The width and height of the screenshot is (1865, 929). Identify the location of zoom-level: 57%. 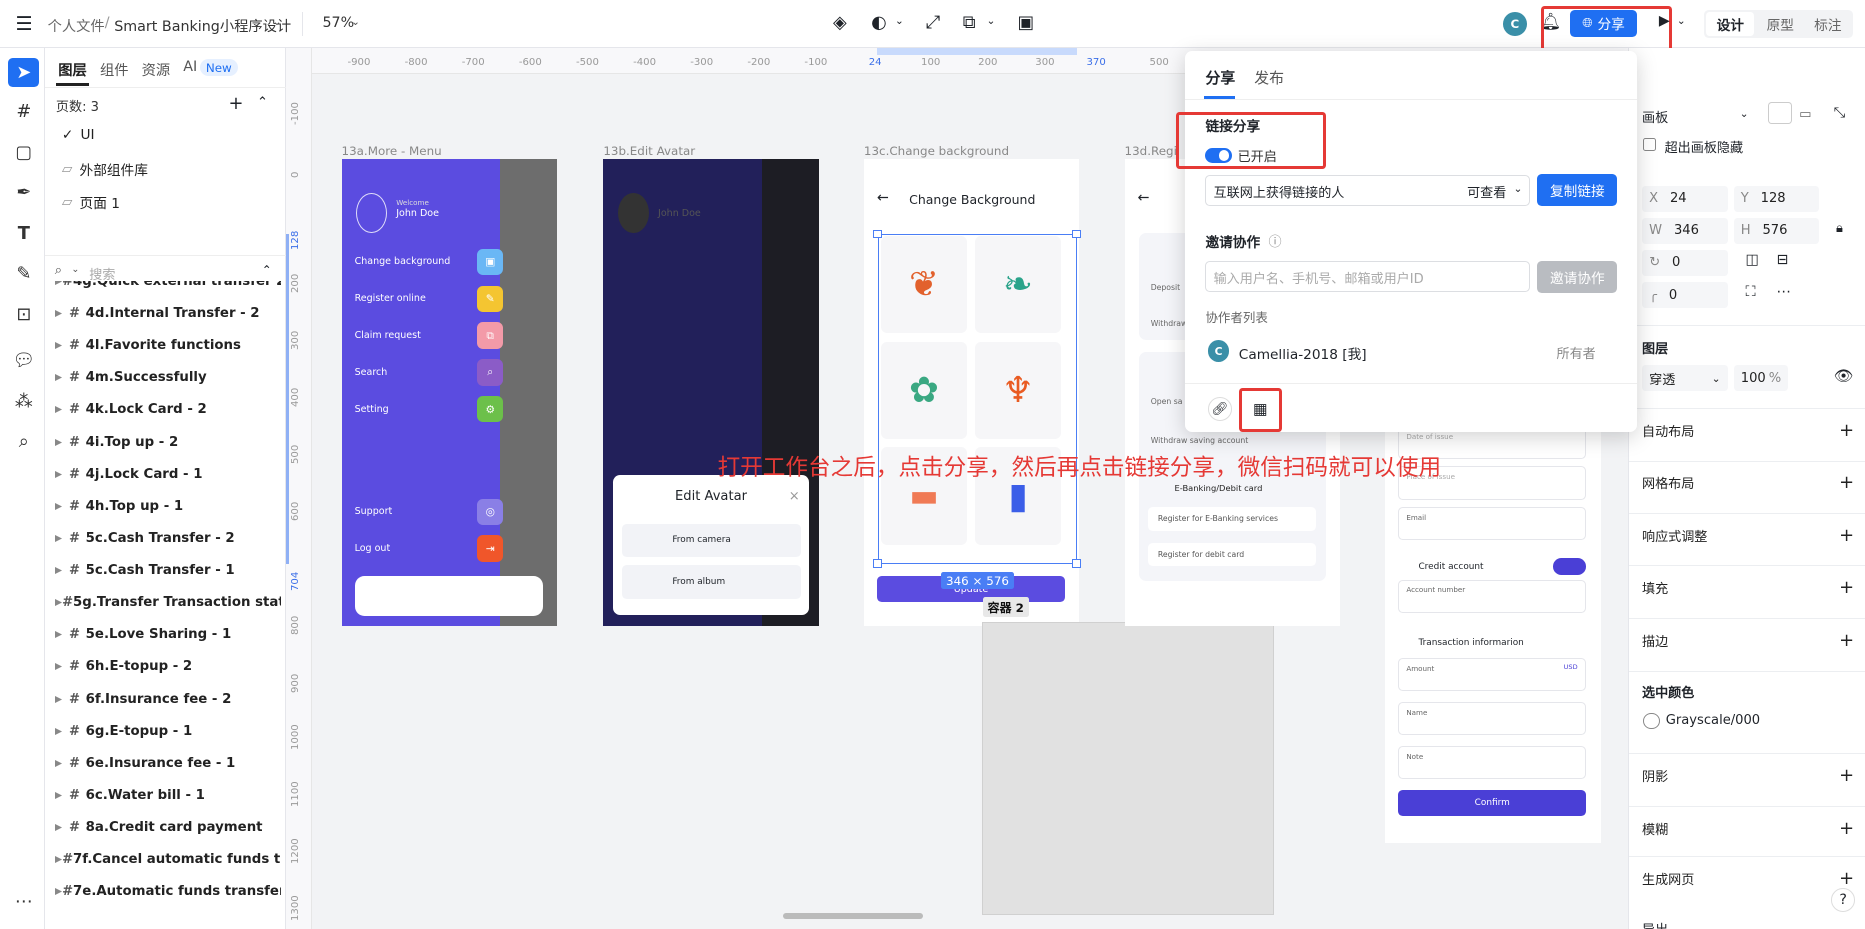
(338, 23).